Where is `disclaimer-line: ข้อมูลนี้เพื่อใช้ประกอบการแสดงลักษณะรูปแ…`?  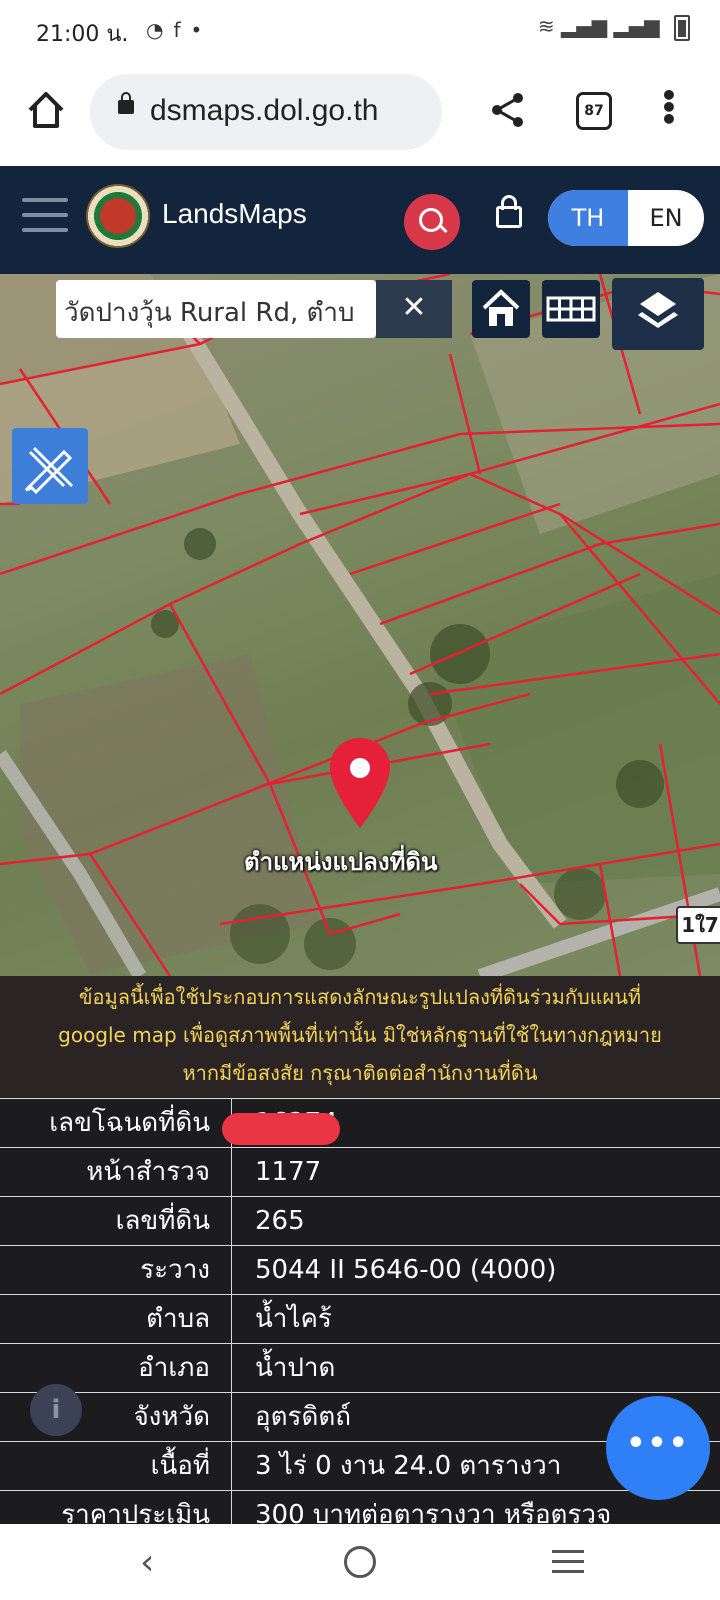
disclaimer-line: ข้อมูลนี้เพื่อใช้ประกอบการแสดงลักษณะรูปแ… is located at coordinates (360, 997).